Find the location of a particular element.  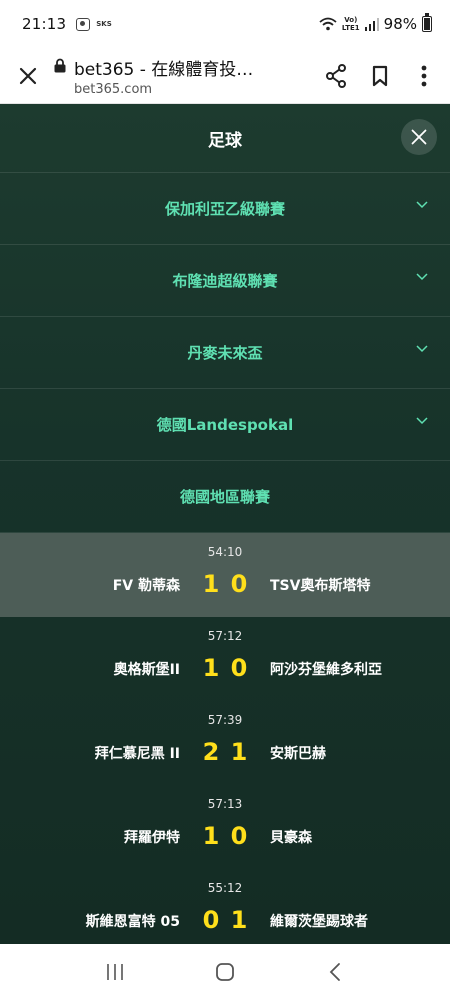

lock-icon is located at coordinates (60, 65).